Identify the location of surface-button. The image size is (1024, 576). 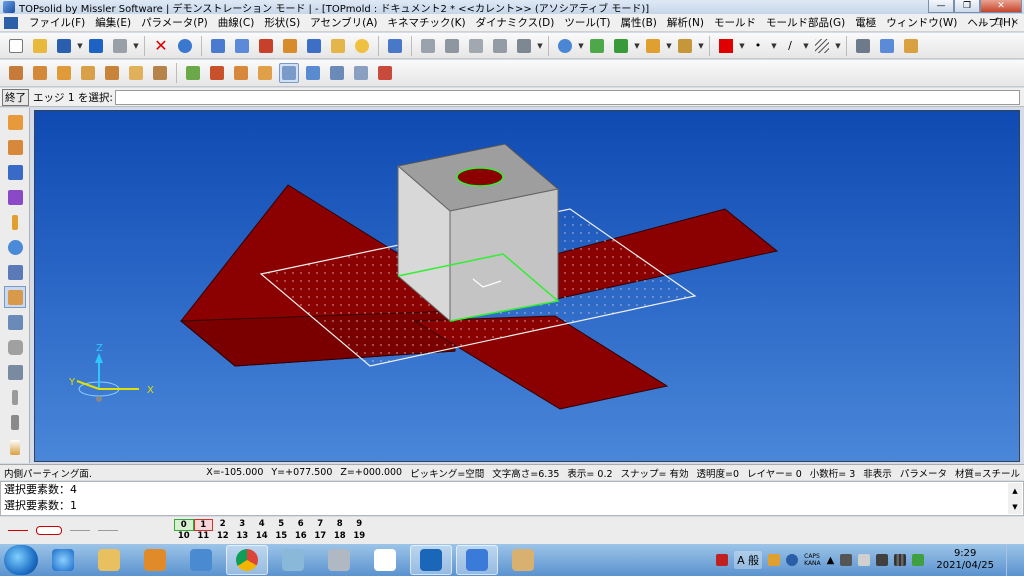
(15, 197).